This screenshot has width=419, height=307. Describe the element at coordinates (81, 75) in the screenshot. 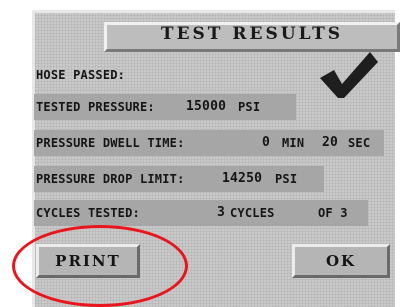

I see `hose-status-label: HOSE PASSED:` at that location.